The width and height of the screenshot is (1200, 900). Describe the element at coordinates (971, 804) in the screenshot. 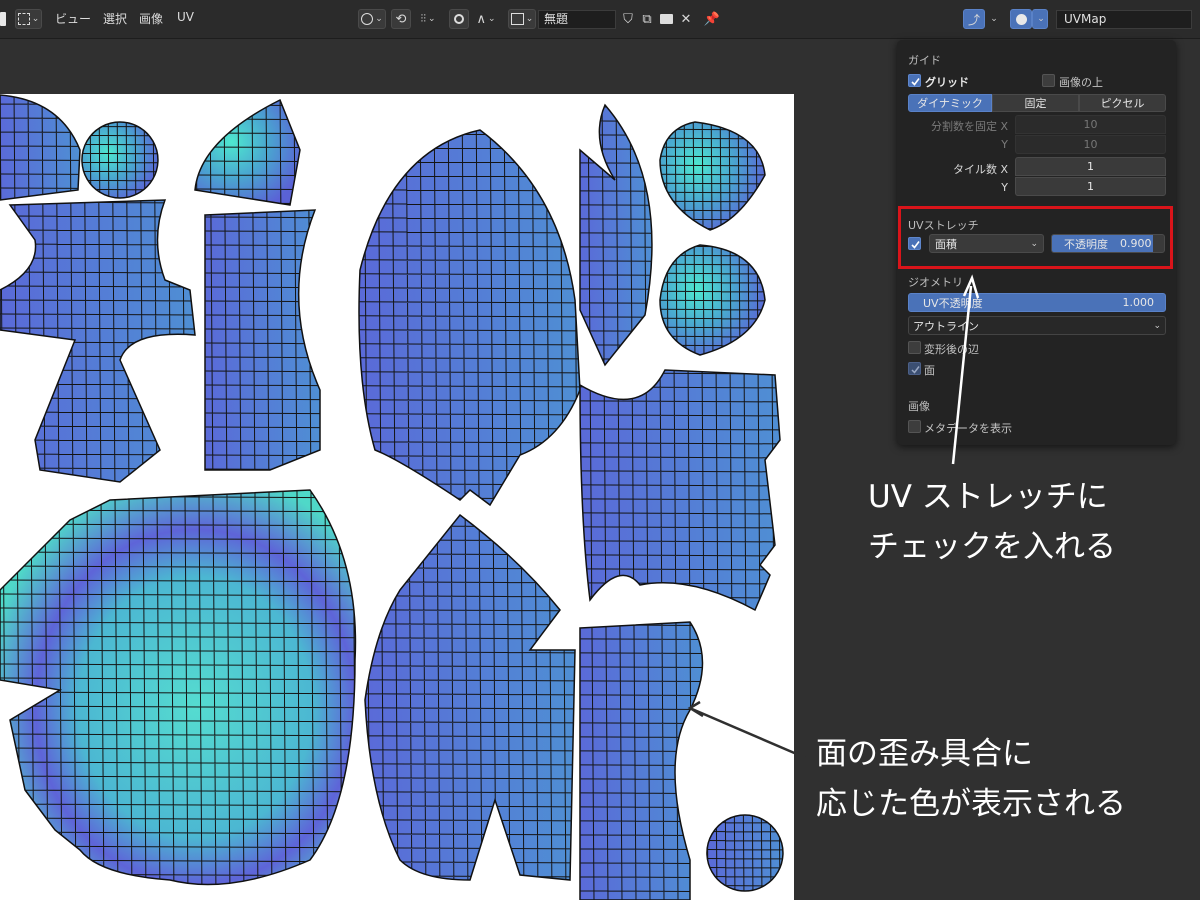

I see `annotation-line: 応じた色が表示される` at that location.